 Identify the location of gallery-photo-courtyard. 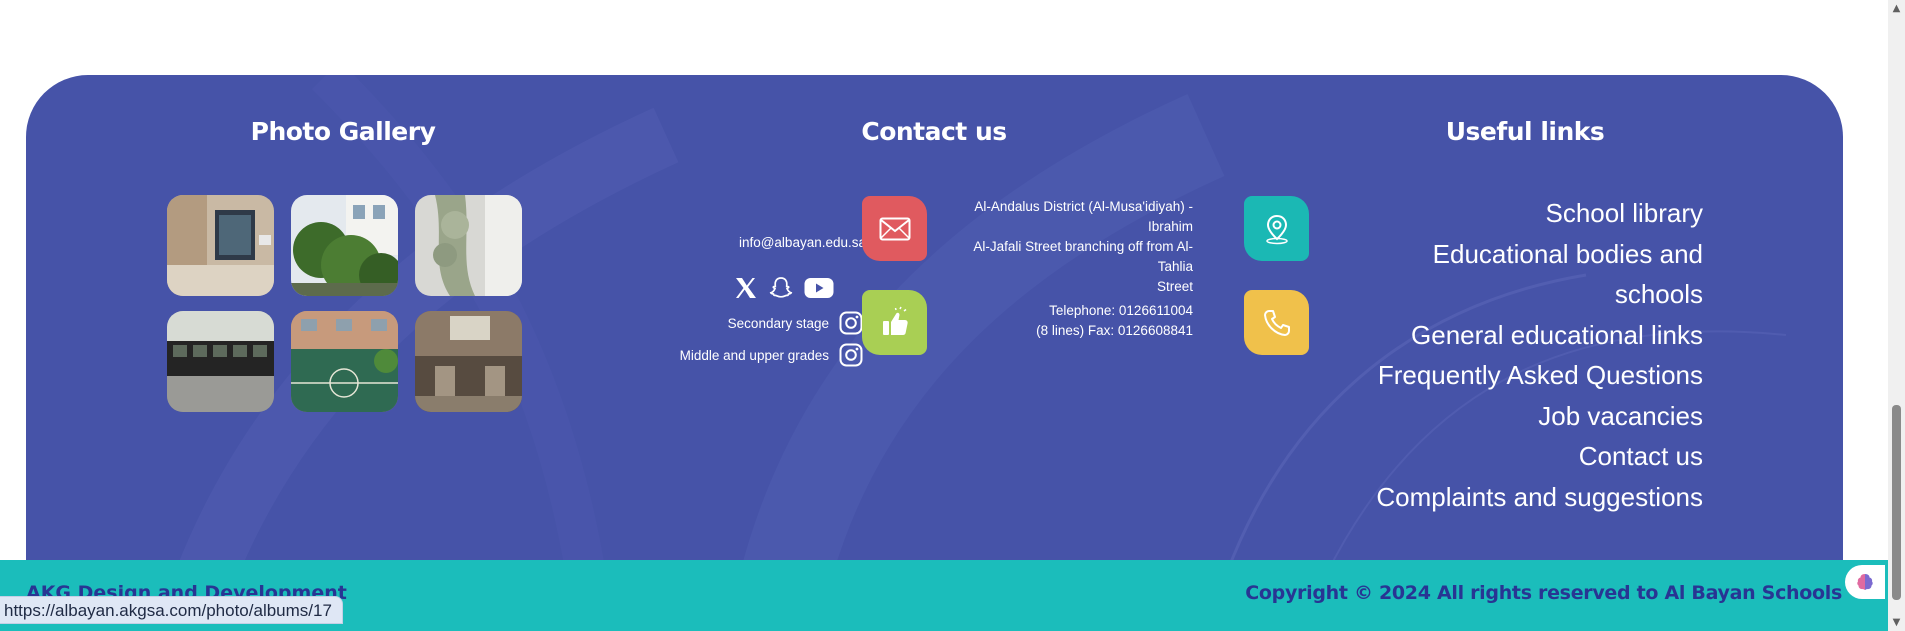
(468, 245).